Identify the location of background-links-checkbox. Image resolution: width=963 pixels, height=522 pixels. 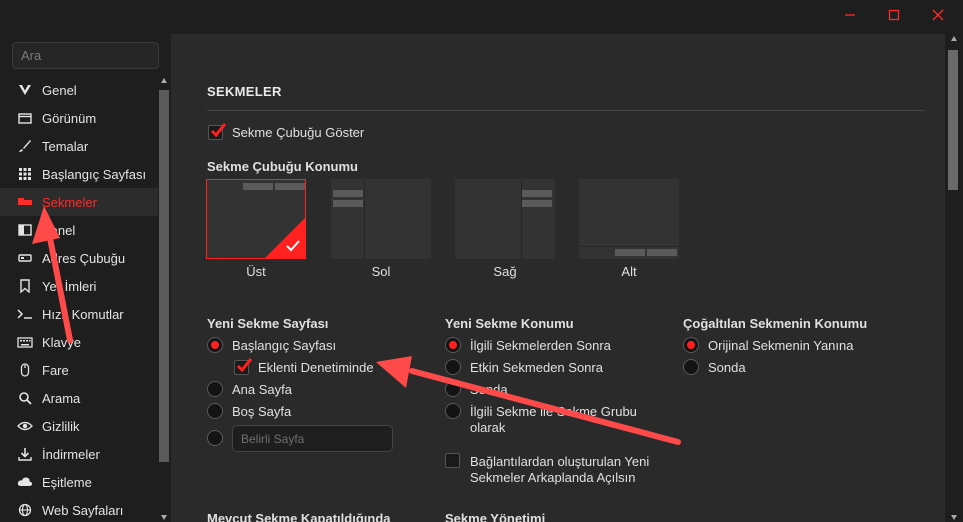
(452, 460).